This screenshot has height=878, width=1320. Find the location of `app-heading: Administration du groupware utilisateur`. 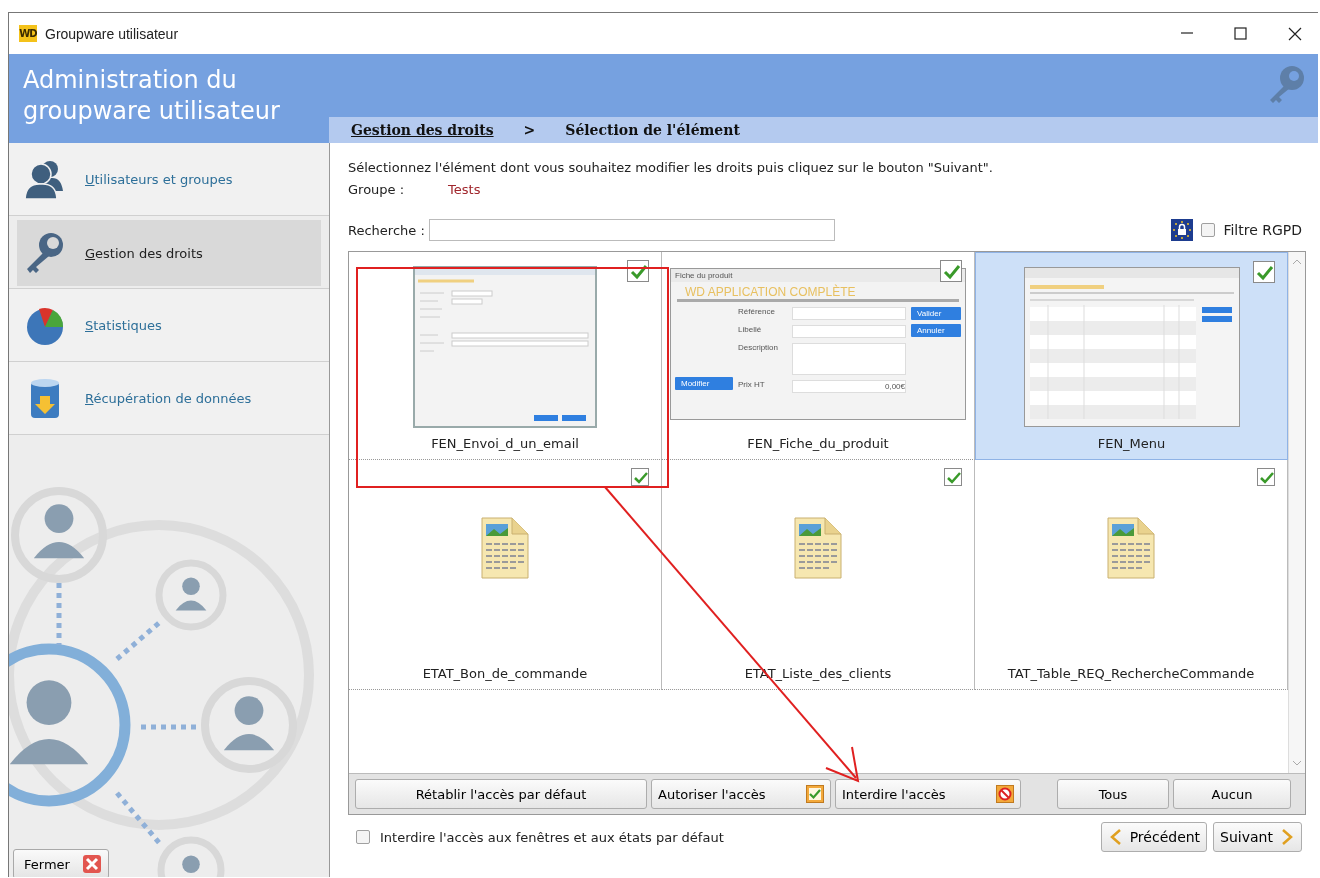

app-heading: Administration du groupware utilisateur is located at coordinates (151, 96).